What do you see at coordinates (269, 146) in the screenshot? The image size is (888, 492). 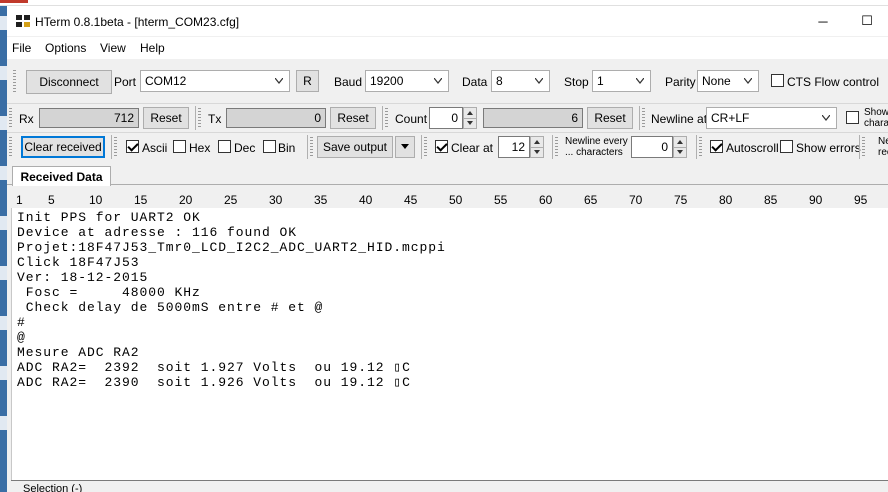 I see `bin-checkbox` at bounding box center [269, 146].